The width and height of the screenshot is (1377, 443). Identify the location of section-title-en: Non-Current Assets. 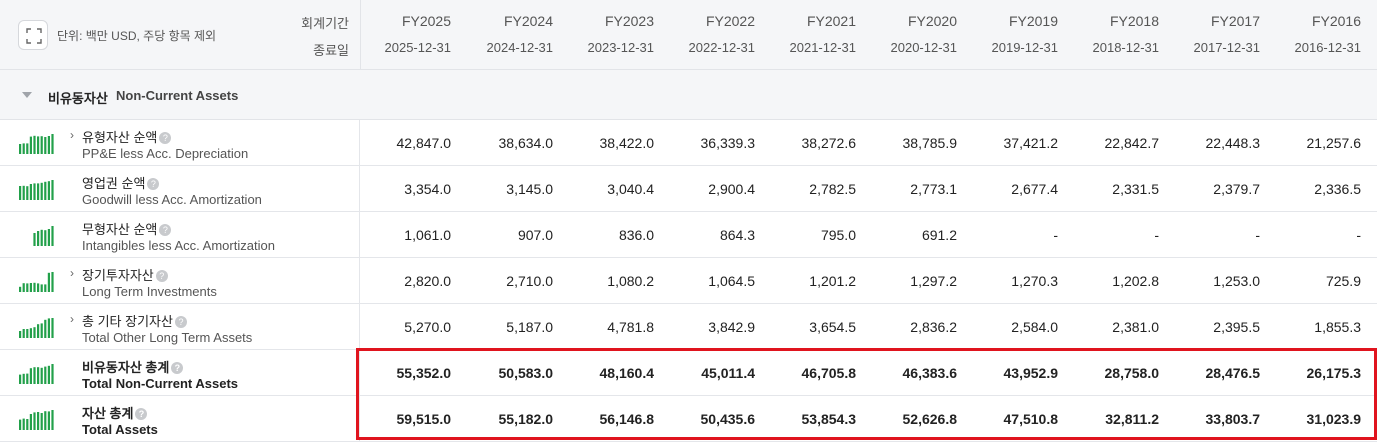
(177, 95).